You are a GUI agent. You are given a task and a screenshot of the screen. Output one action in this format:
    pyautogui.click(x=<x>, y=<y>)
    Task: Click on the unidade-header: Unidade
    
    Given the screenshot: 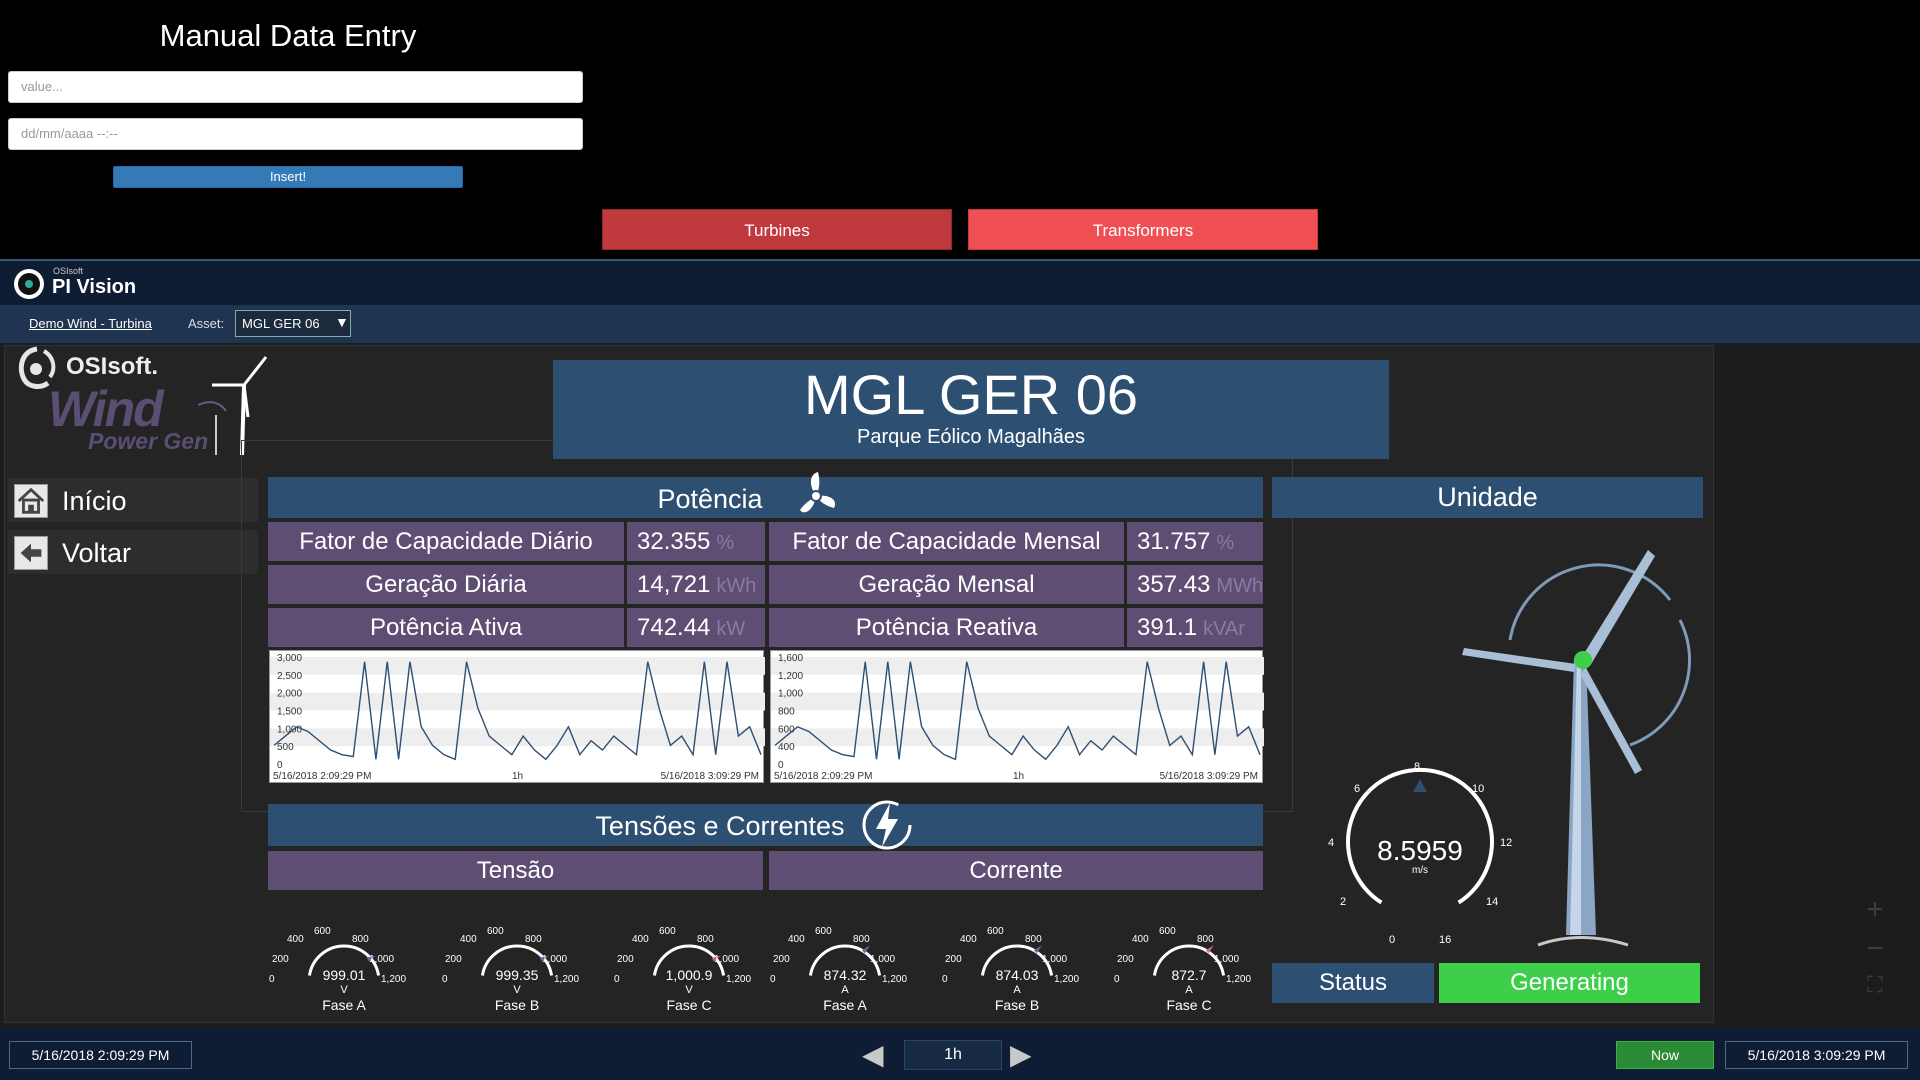 What is the action you would take?
    pyautogui.click(x=1487, y=497)
    